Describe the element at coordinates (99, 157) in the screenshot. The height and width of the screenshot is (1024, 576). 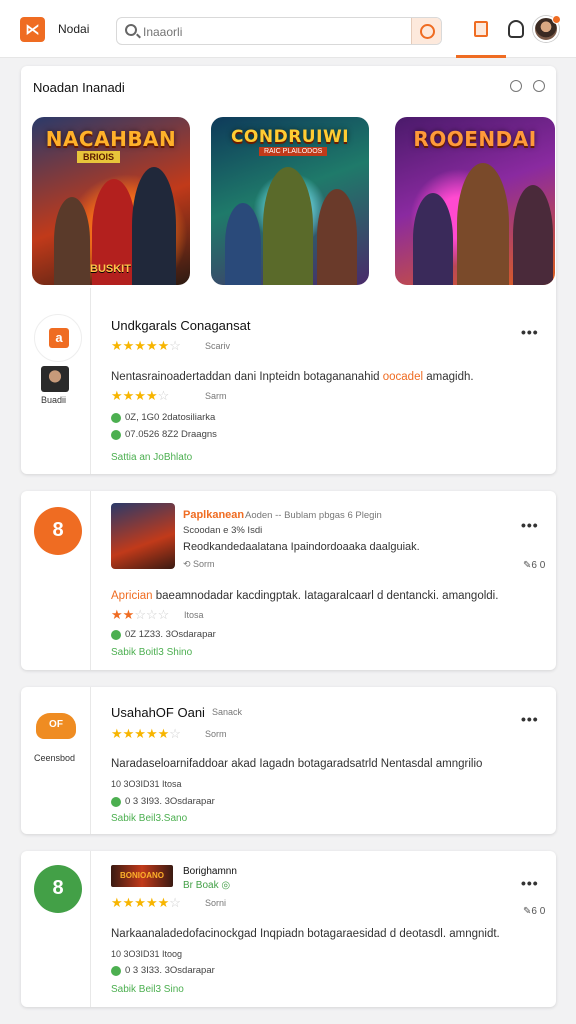
I see `game-subtitle-art: BRIOIS` at that location.